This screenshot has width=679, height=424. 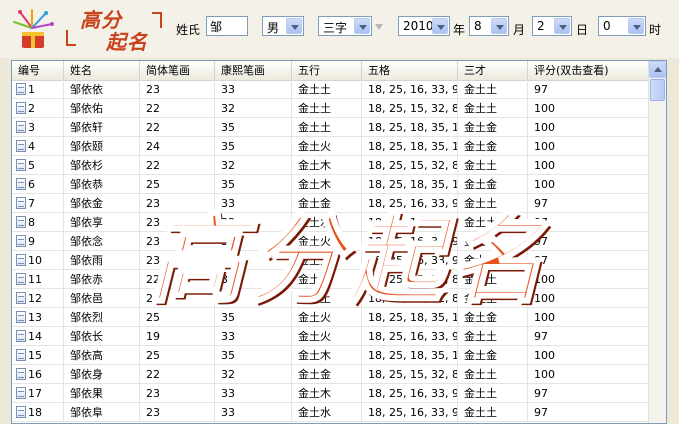 What do you see at coordinates (331, 317) in the screenshot?
I see `table-row: 13 邹依烈 25 35 金土火 18, 25, 18, 35, 11 金土金 100` at bounding box center [331, 317].